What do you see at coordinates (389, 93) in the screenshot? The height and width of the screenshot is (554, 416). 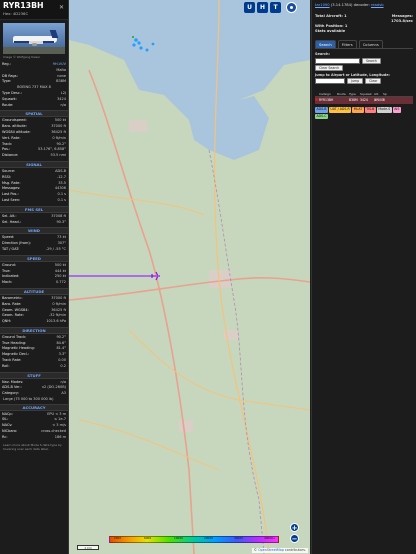 I see `column-header: Sp` at bounding box center [389, 93].